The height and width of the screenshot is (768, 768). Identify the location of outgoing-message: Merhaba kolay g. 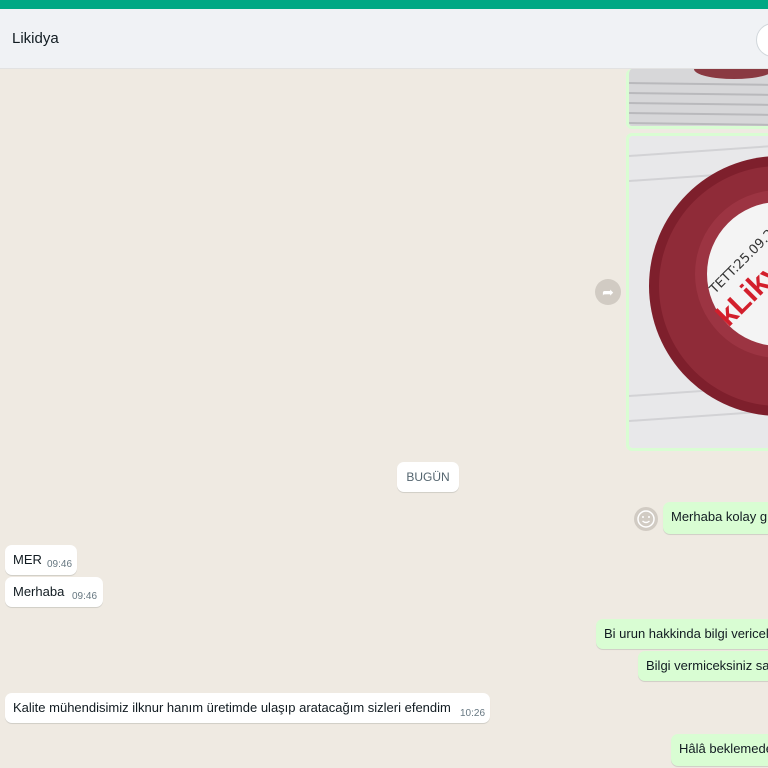
(715, 518).